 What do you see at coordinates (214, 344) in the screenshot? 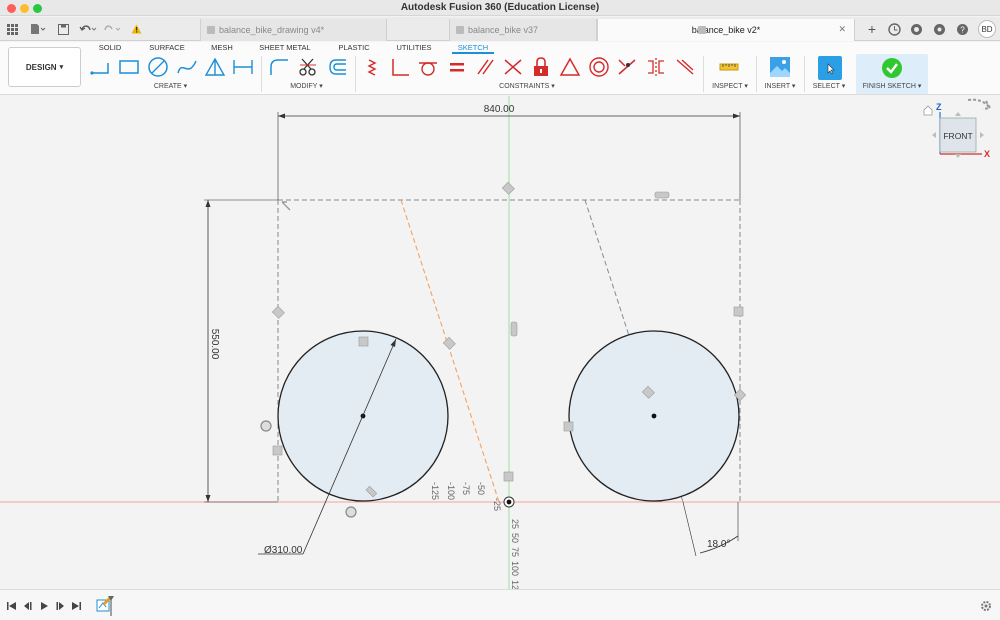
I see `height-dimension-text: 550.00` at bounding box center [214, 344].